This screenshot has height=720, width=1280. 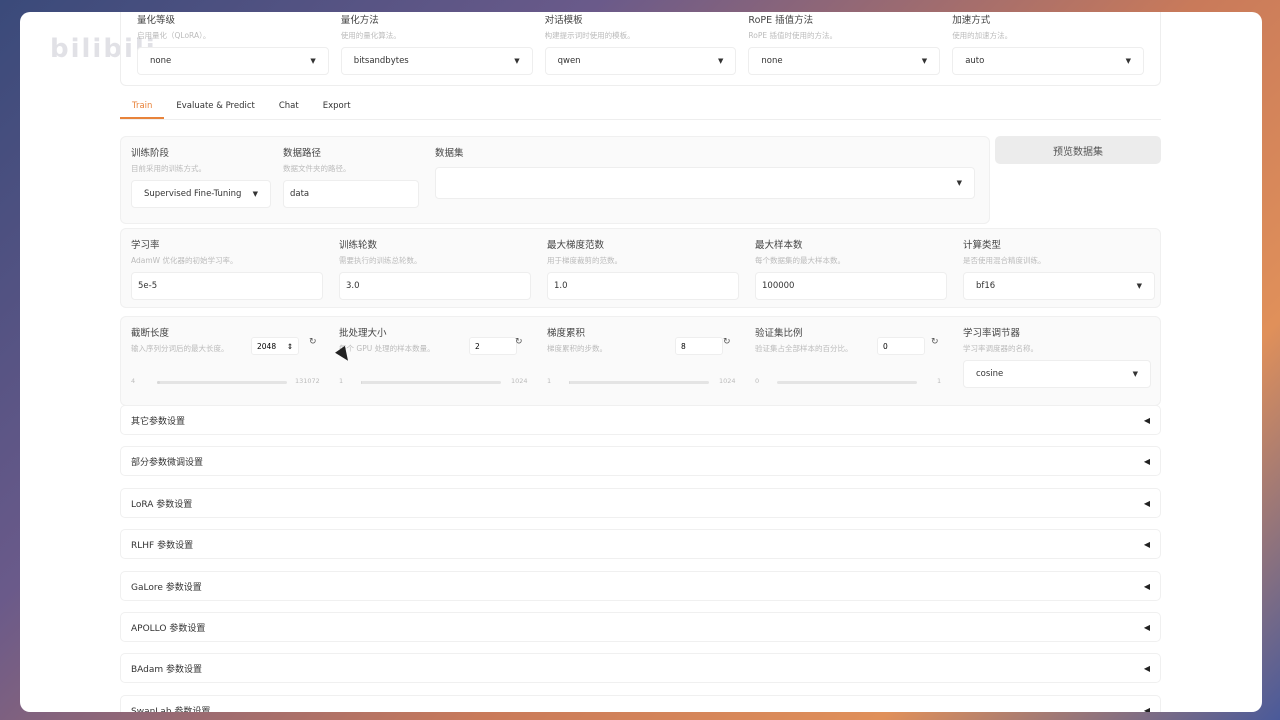 I want to click on field-label: 加速方式, so click(x=971, y=20).